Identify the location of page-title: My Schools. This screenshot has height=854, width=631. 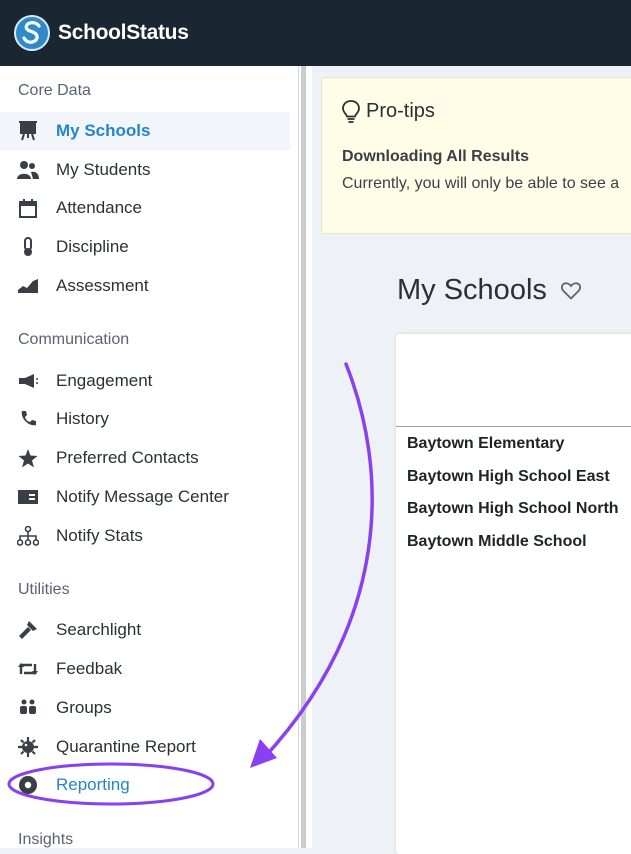
(472, 290).